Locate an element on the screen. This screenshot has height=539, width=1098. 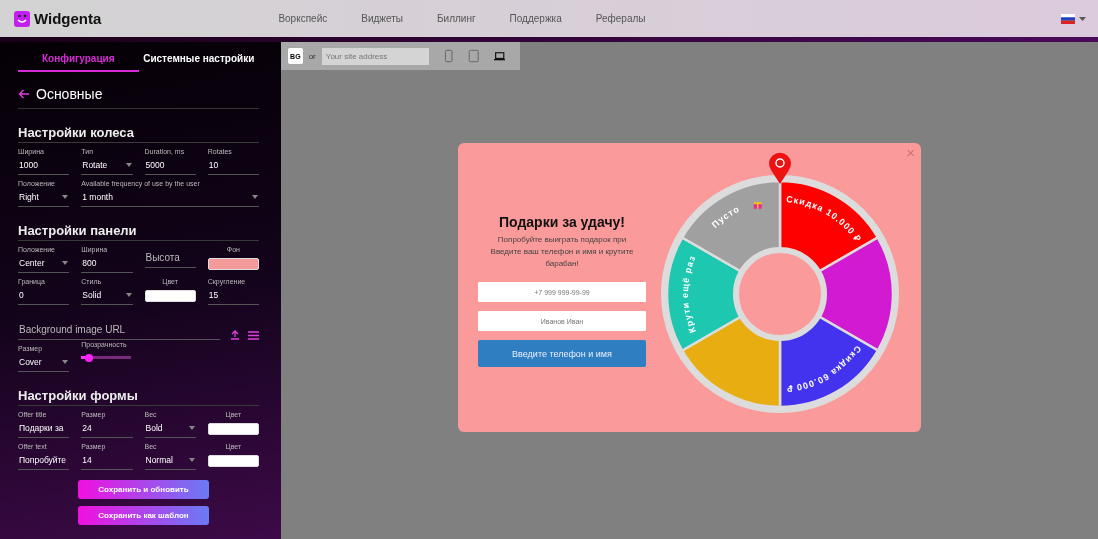
tab: Системные настройки is located at coordinates (198, 60).